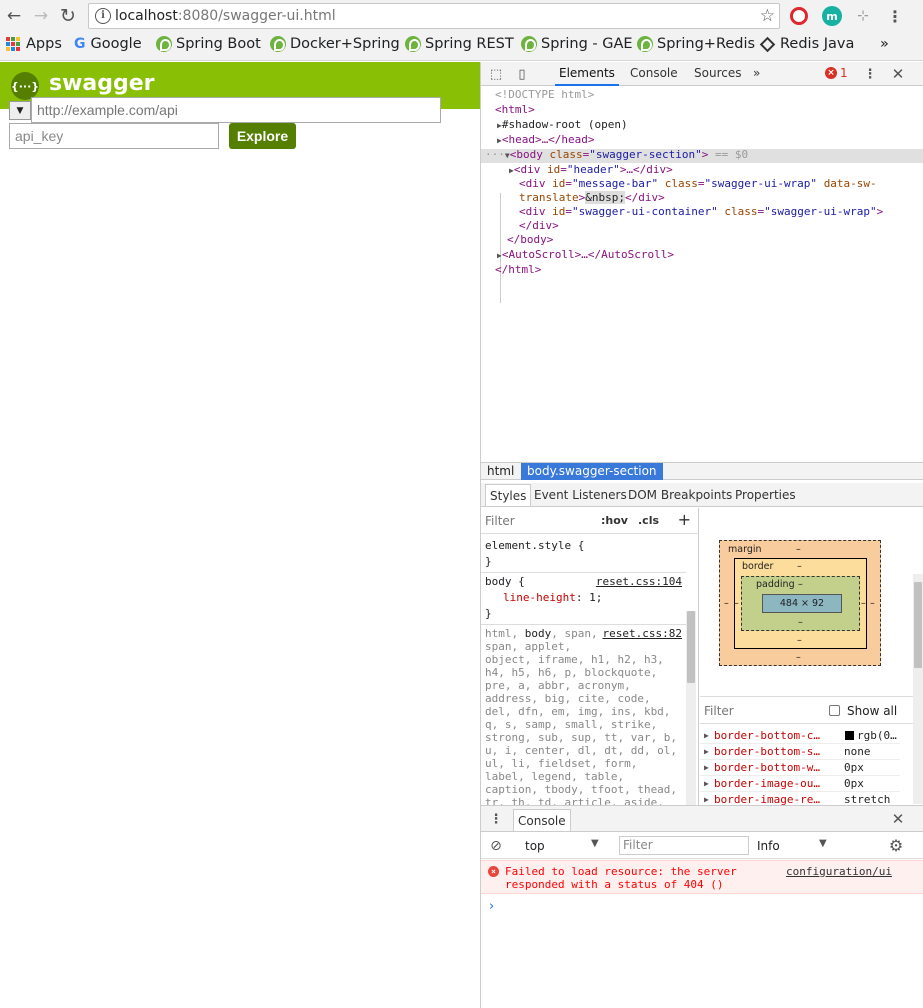 The width and height of the screenshot is (923, 1008). What do you see at coordinates (834, 710) in the screenshot?
I see `show-all-checkbox` at bounding box center [834, 710].